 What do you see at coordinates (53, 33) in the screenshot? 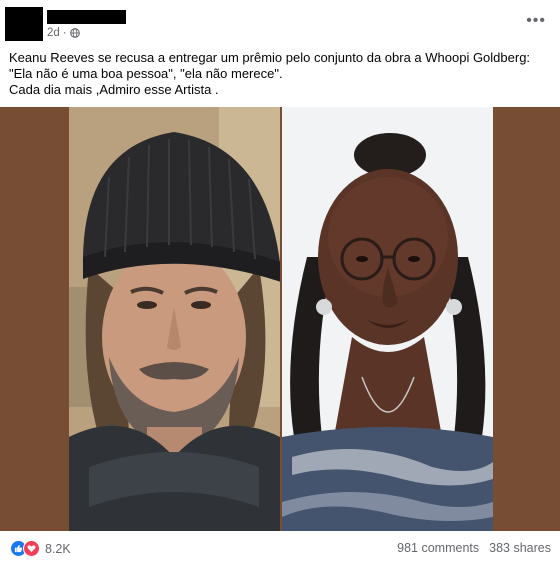
I see `post-timestamp: 2d` at bounding box center [53, 33].